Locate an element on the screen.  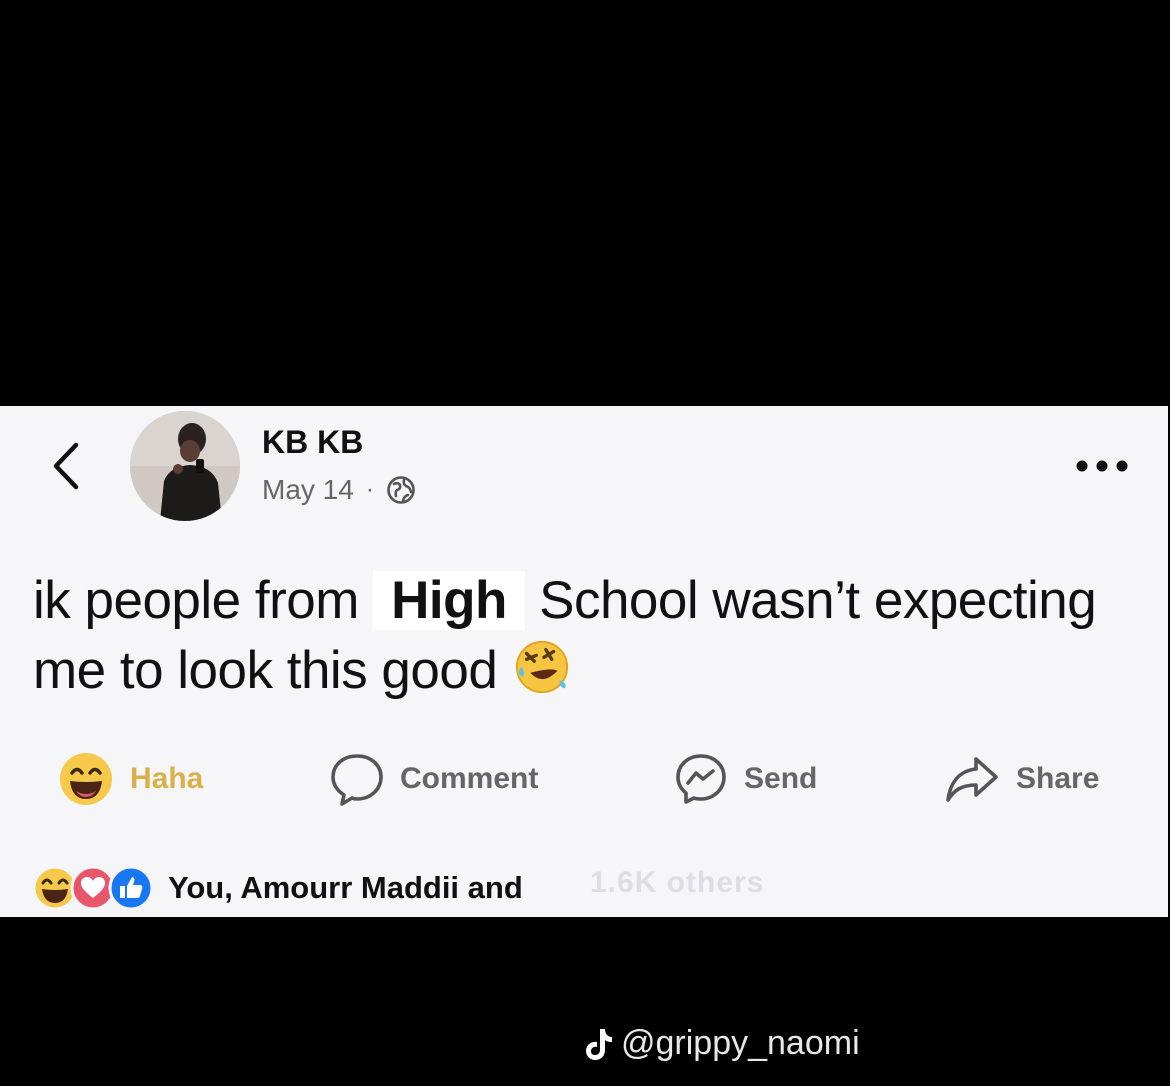
back-button is located at coordinates (65, 466).